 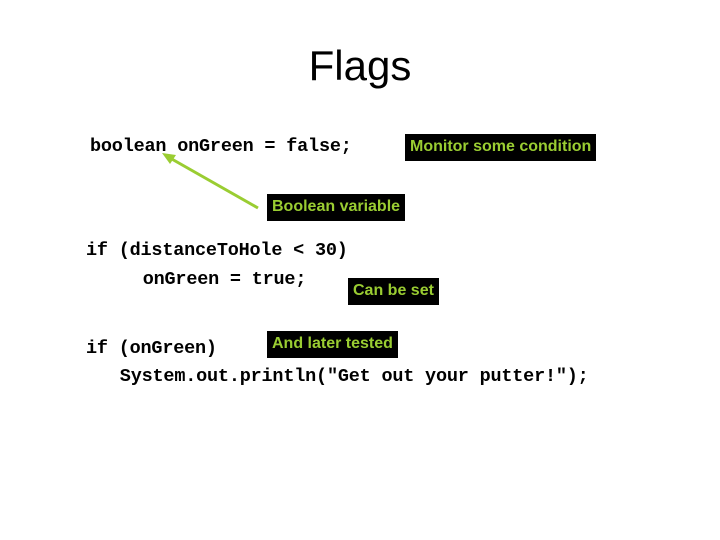 What do you see at coordinates (393, 291) in the screenshot?
I see `callout-can-be-set: Can be set` at bounding box center [393, 291].